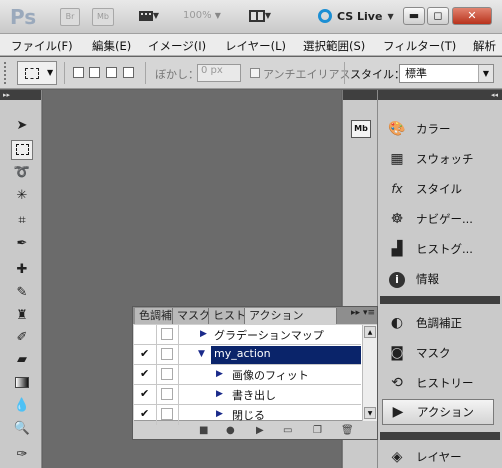  What do you see at coordinates (32, 73) in the screenshot?
I see `rectangular-marquee-icon` at bounding box center [32, 73].